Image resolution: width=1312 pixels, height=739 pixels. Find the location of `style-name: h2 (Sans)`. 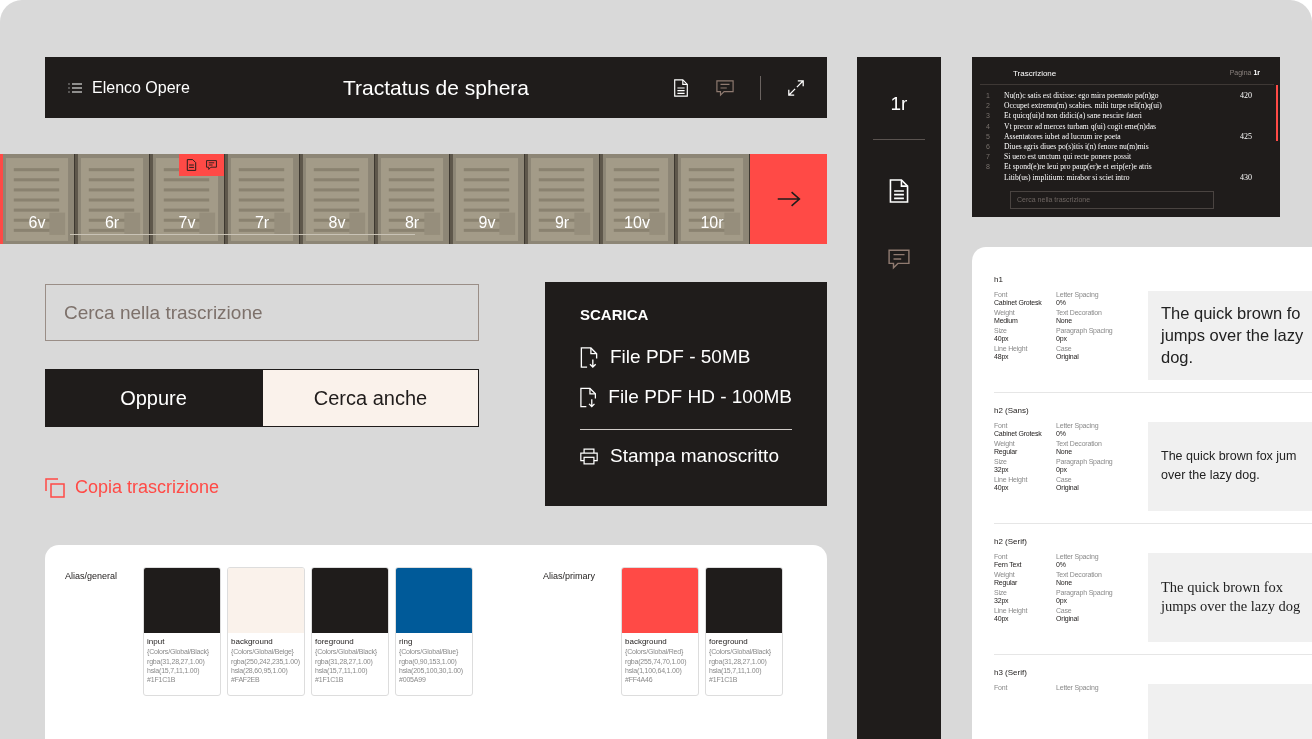

style-name: h2 (Sans) is located at coordinates (1012, 410).